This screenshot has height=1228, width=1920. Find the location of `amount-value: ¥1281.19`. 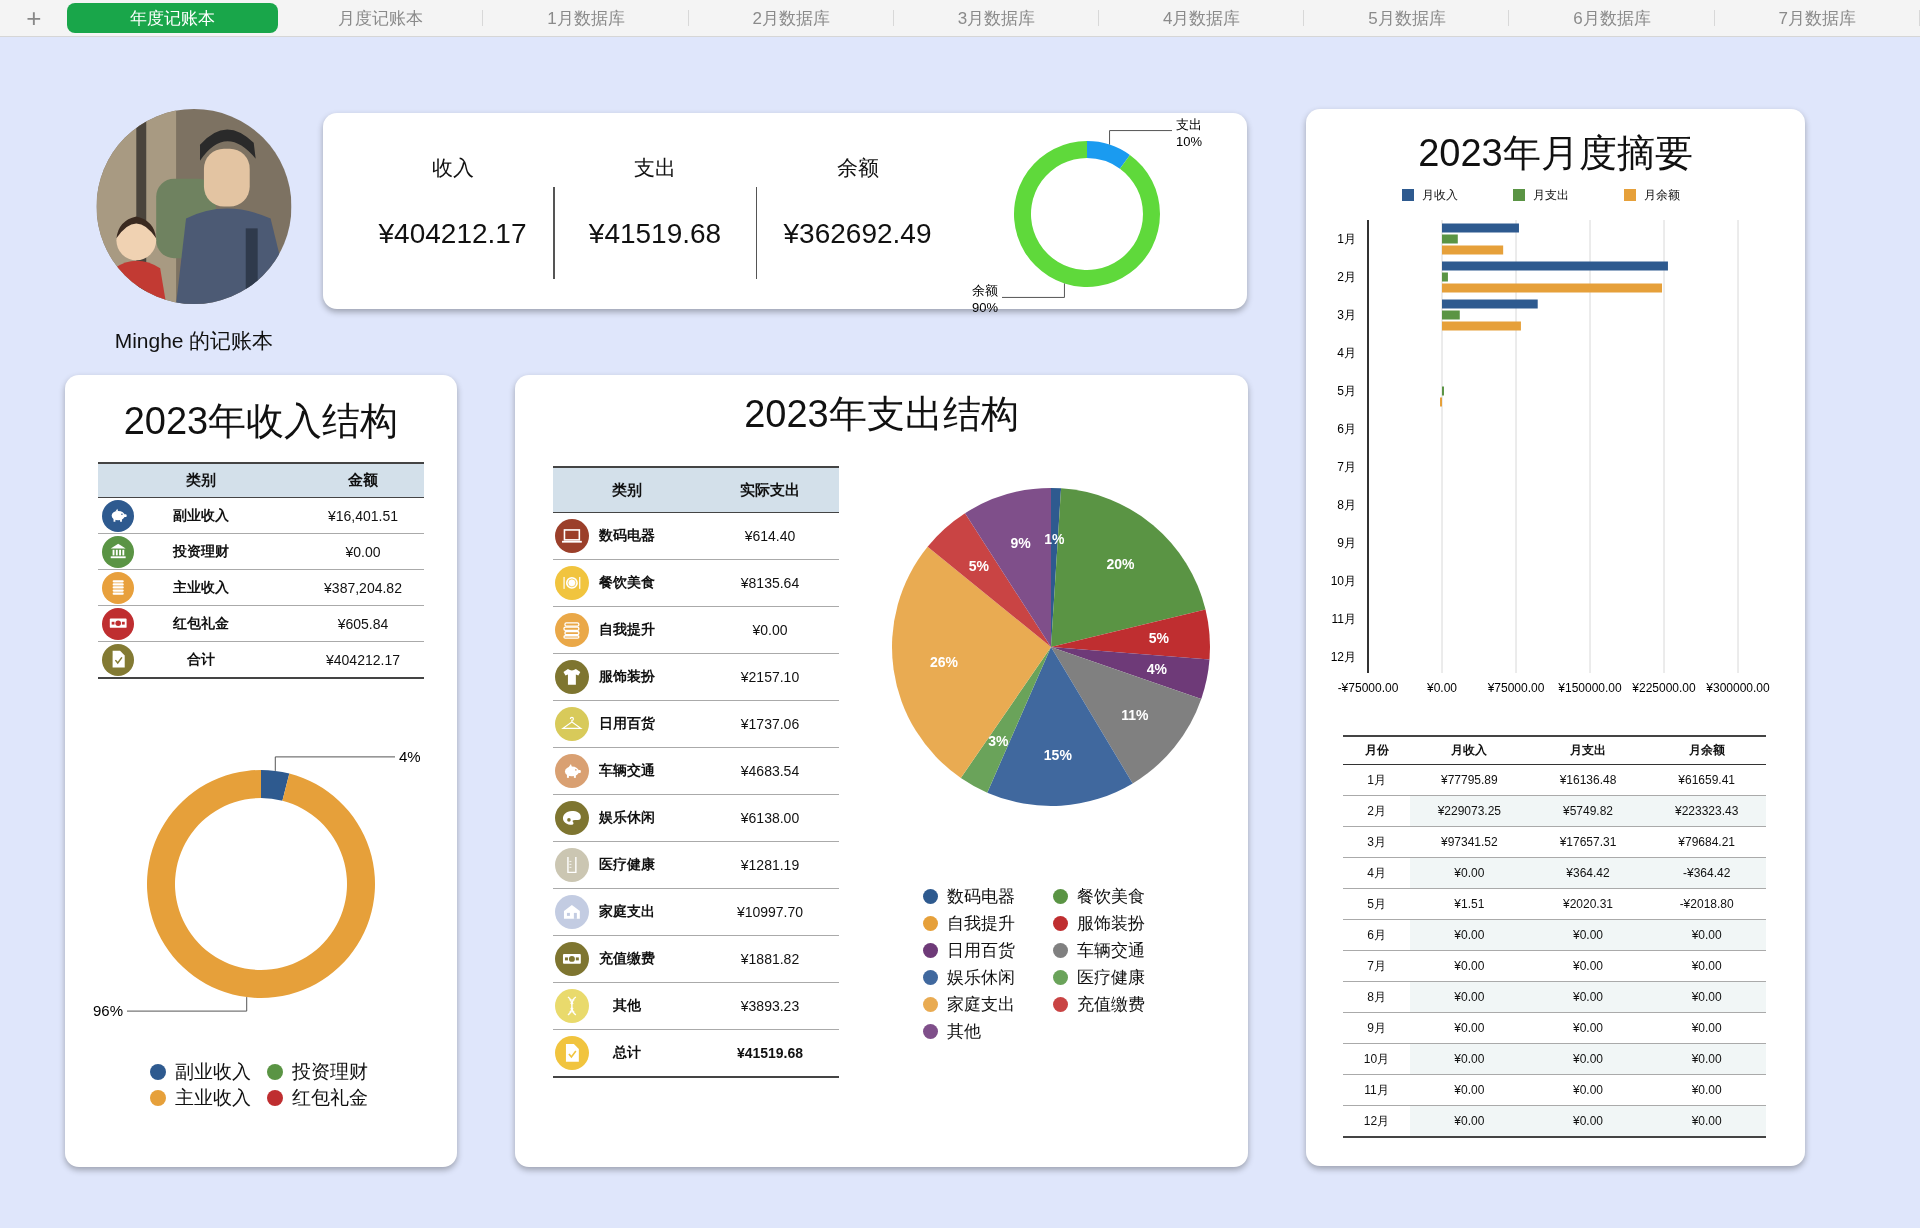

amount-value: ¥1281.19 is located at coordinates (770, 865).